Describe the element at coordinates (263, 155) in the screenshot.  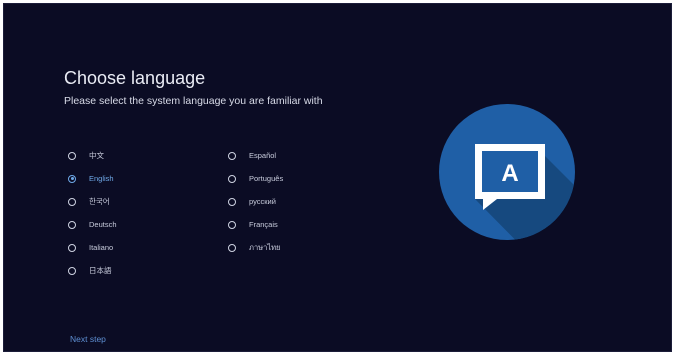
I see `language-label: Español` at that location.